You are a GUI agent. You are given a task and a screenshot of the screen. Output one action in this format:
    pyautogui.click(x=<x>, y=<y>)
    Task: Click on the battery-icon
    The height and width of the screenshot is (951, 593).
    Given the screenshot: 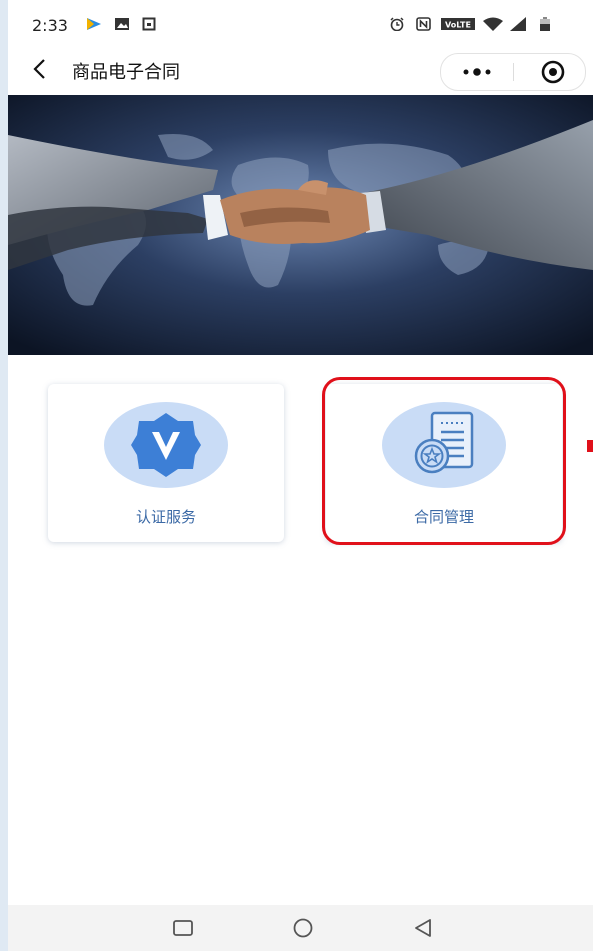 What is the action you would take?
    pyautogui.click(x=545, y=24)
    